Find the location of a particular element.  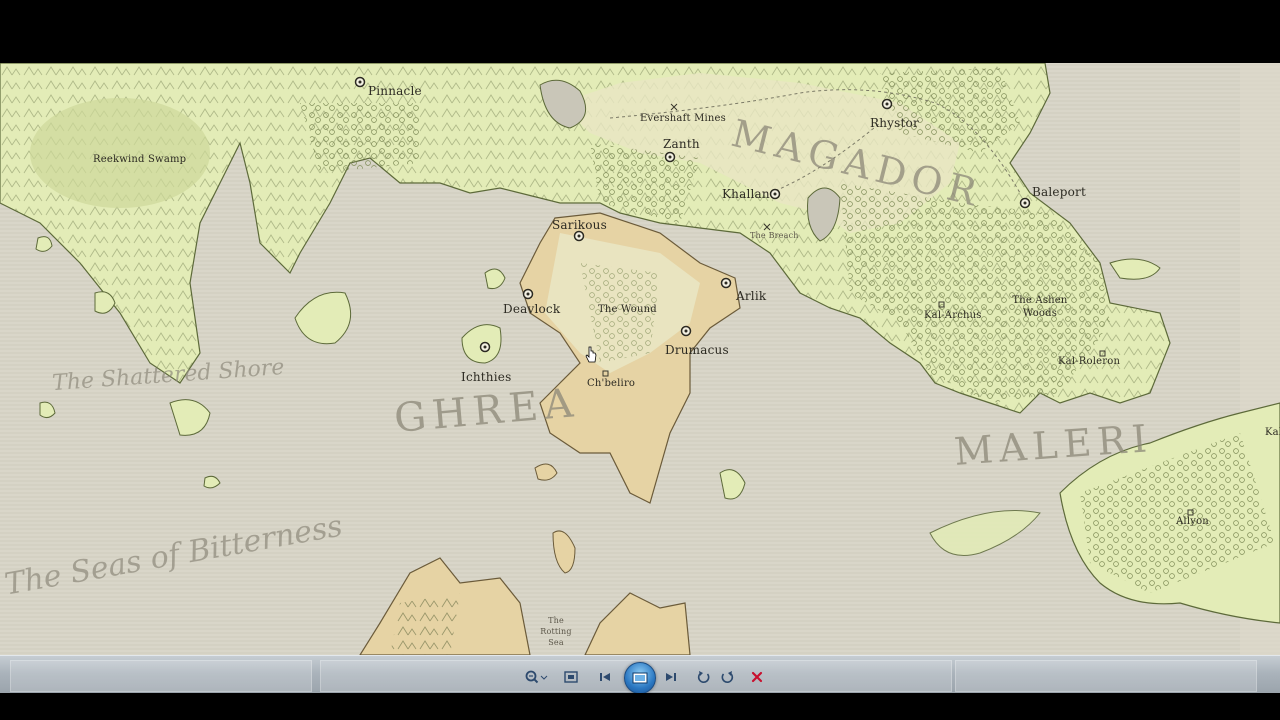

place-label-pinnacle: Pinnacle is located at coordinates (395, 91).